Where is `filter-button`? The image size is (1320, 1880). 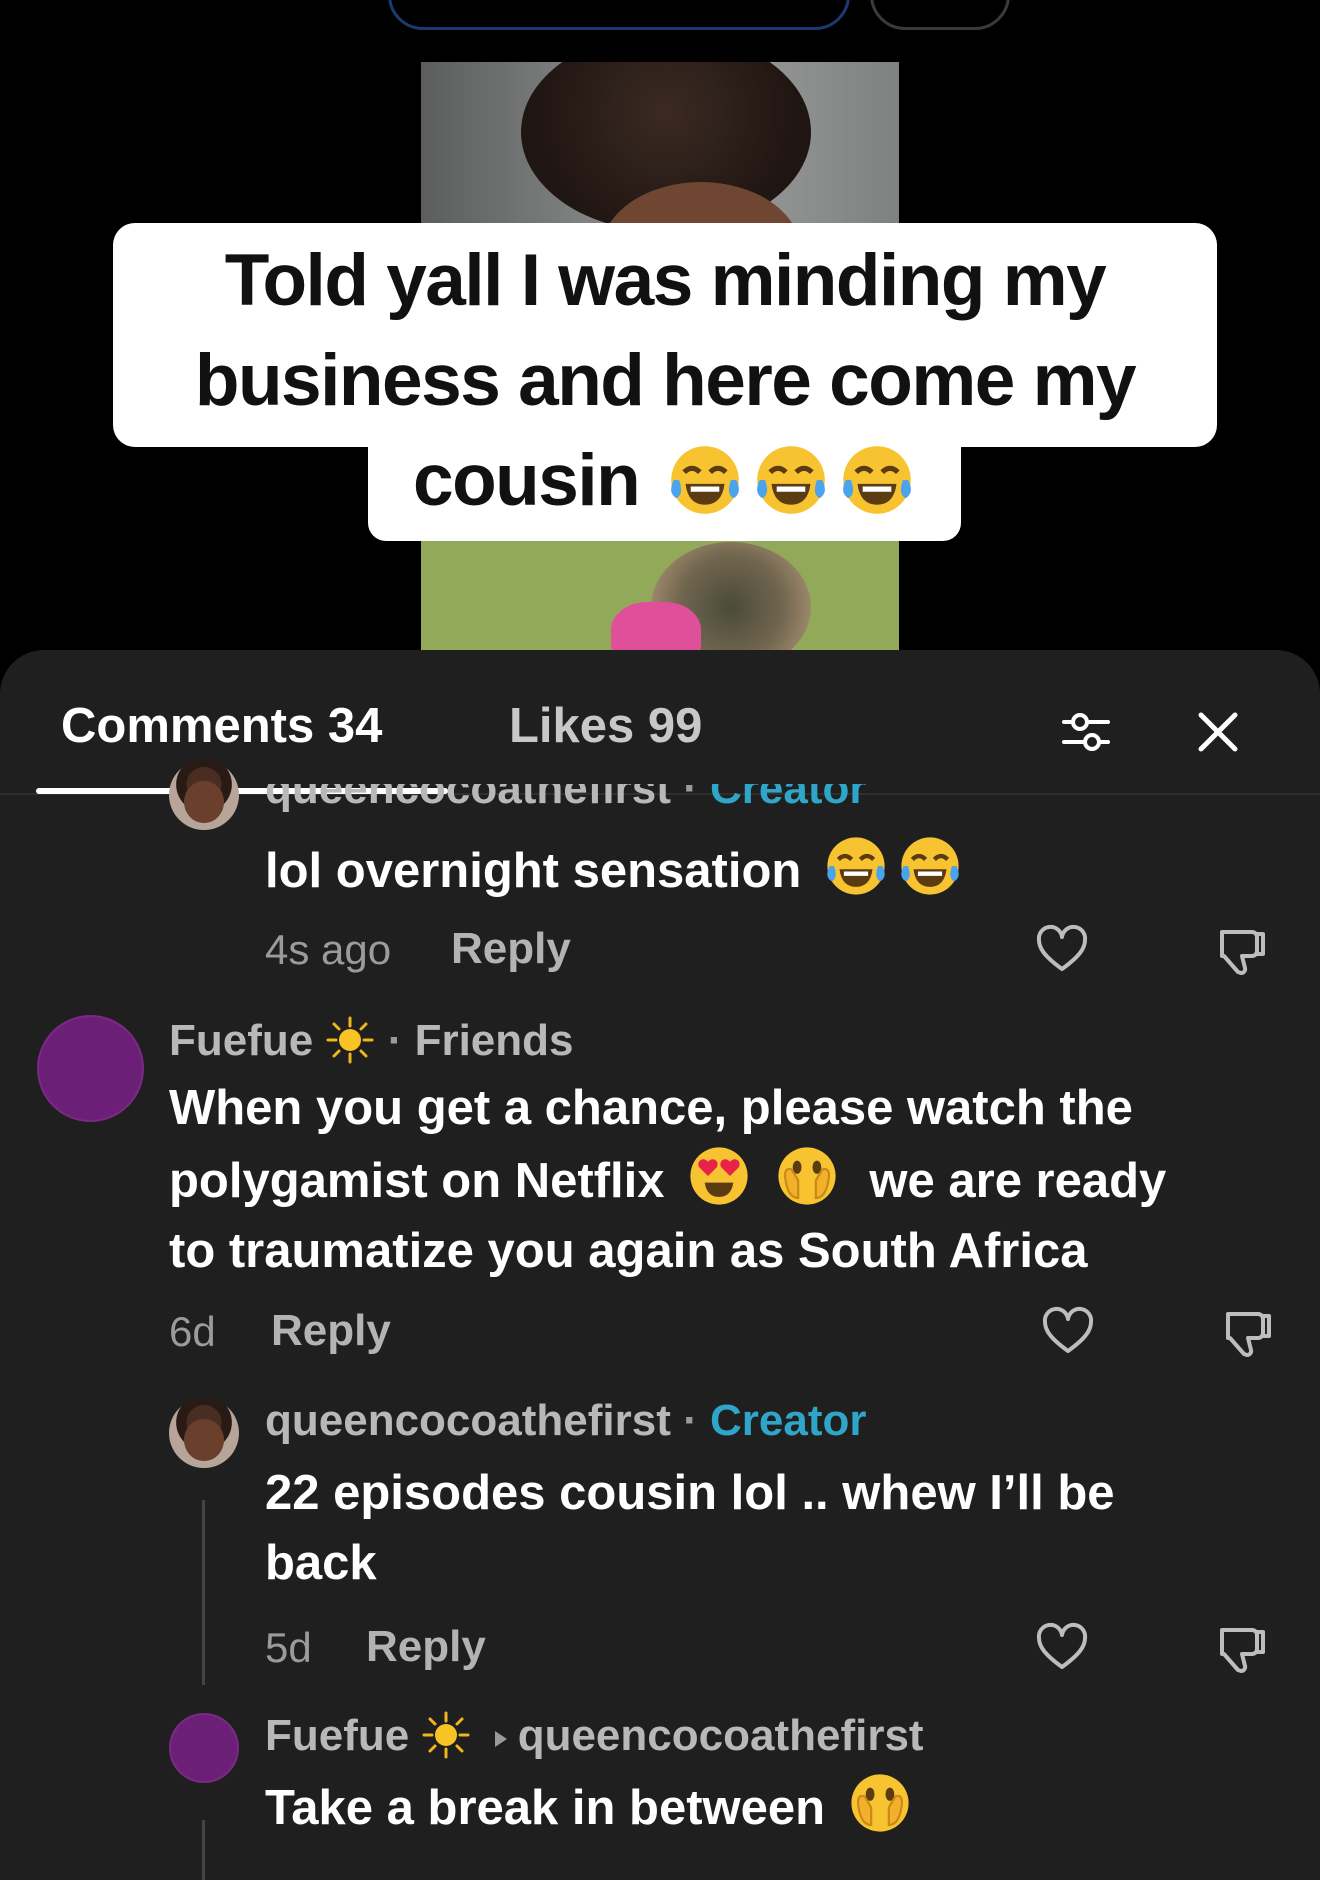 filter-button is located at coordinates (1086, 732).